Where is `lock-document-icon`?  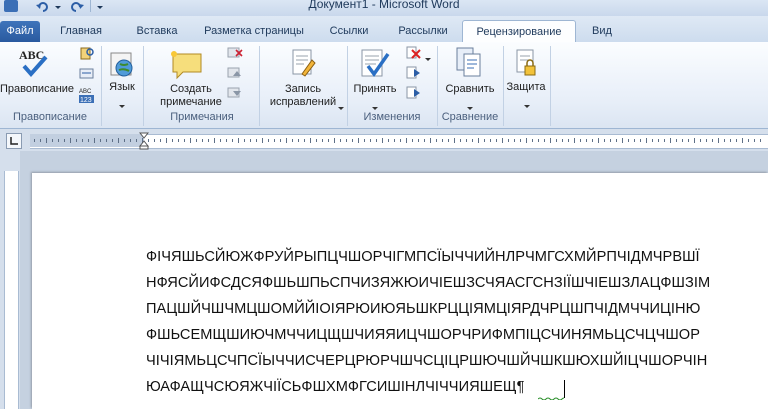 lock-document-icon is located at coordinates (526, 64).